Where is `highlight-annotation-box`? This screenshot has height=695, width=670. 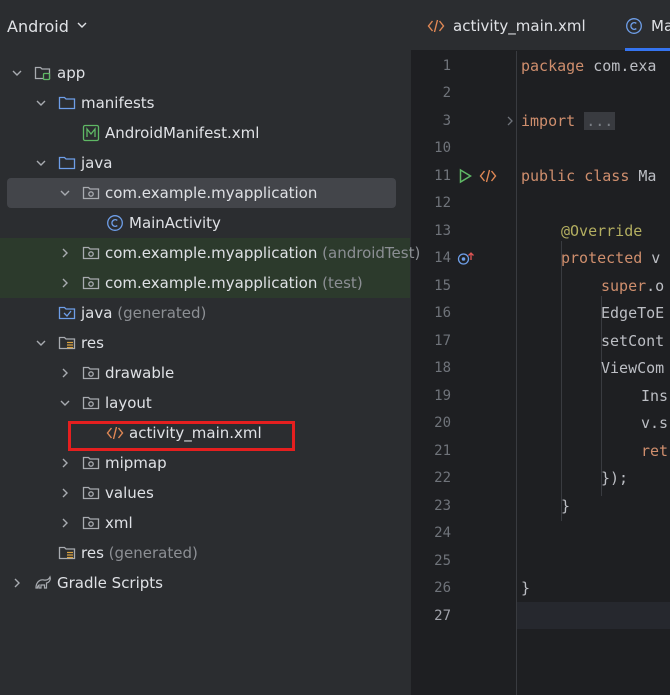
highlight-annotation-box is located at coordinates (181, 436).